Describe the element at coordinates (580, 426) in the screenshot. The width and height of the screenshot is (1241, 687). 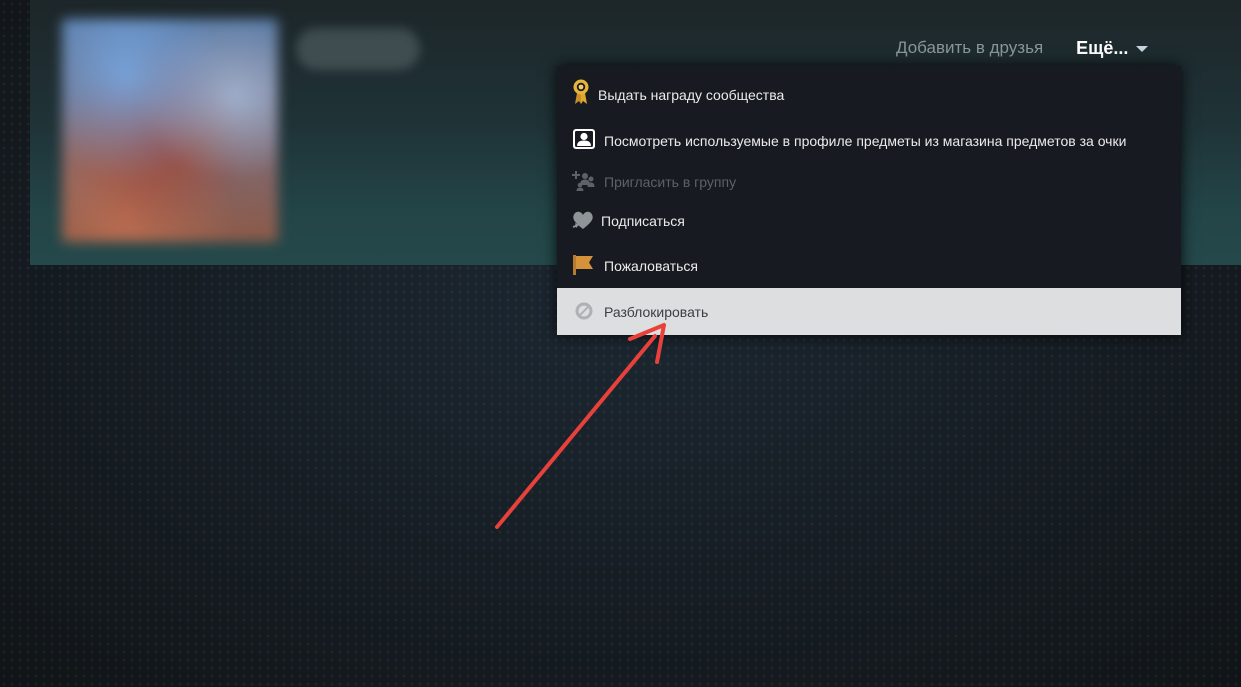
I see `annotation-arrow` at that location.